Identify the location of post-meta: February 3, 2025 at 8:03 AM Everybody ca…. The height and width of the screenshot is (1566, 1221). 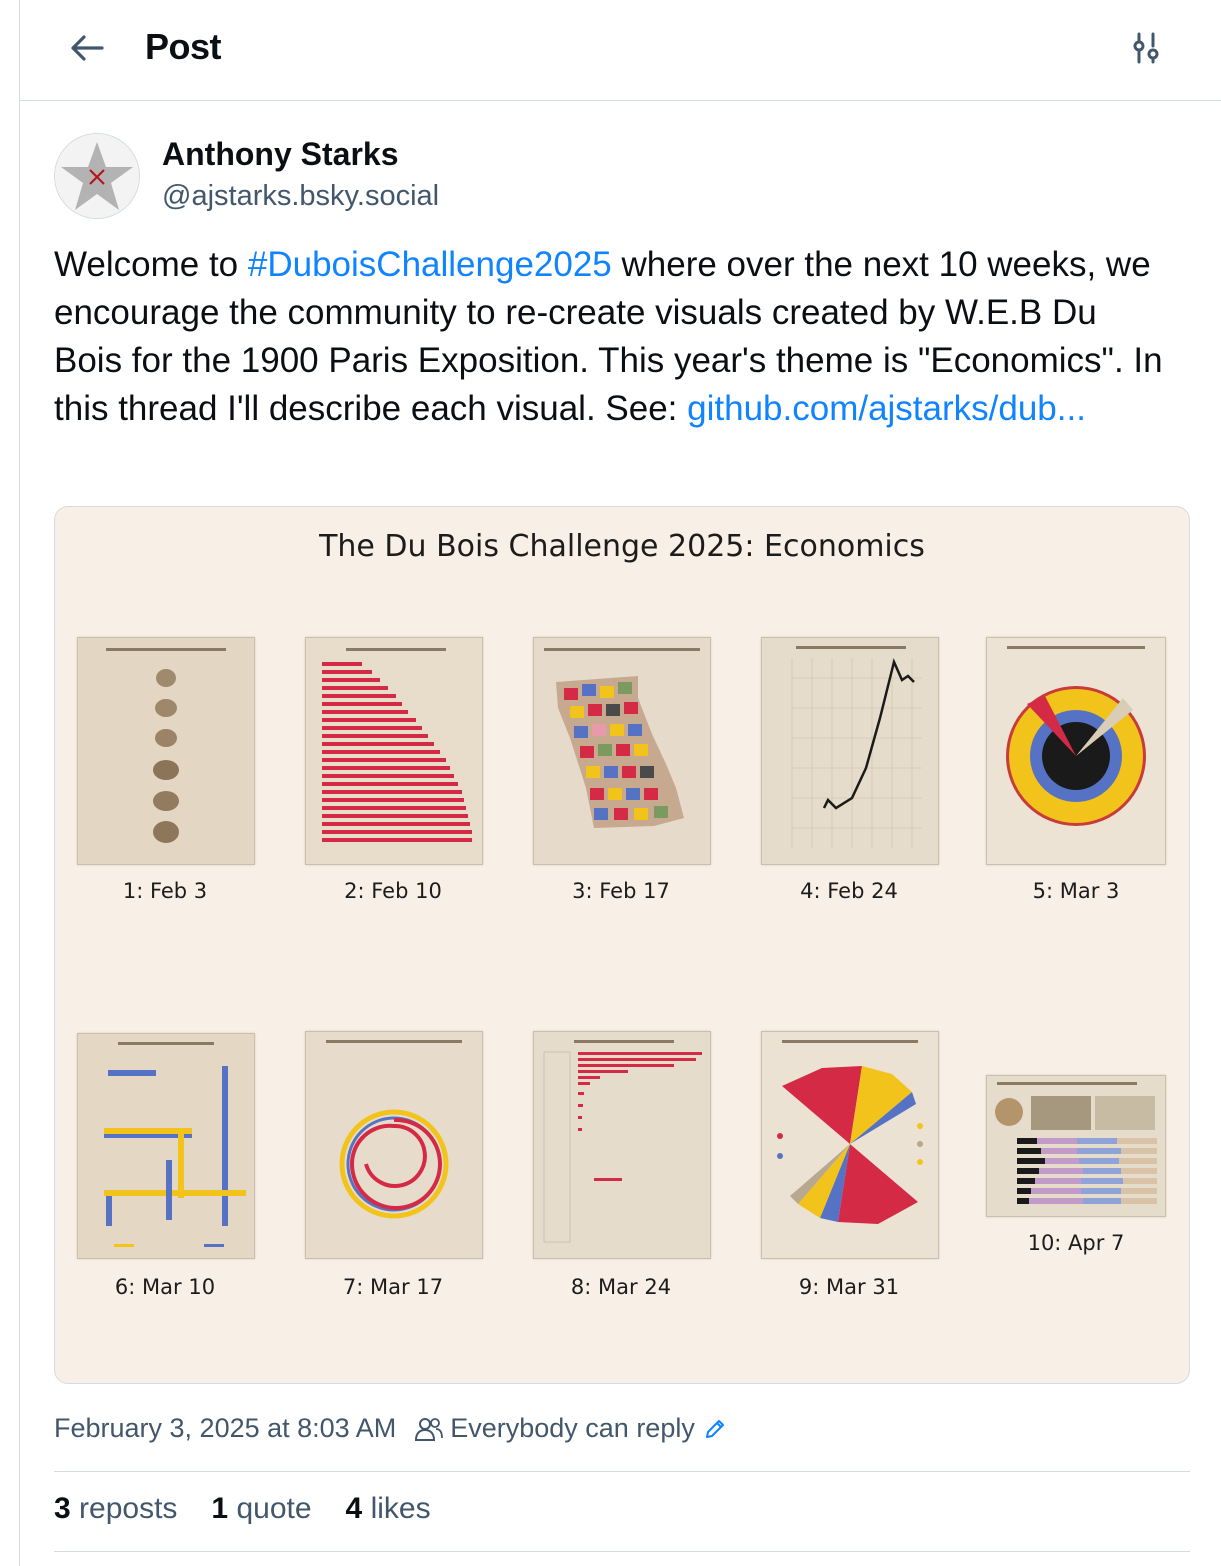
(390, 1428).